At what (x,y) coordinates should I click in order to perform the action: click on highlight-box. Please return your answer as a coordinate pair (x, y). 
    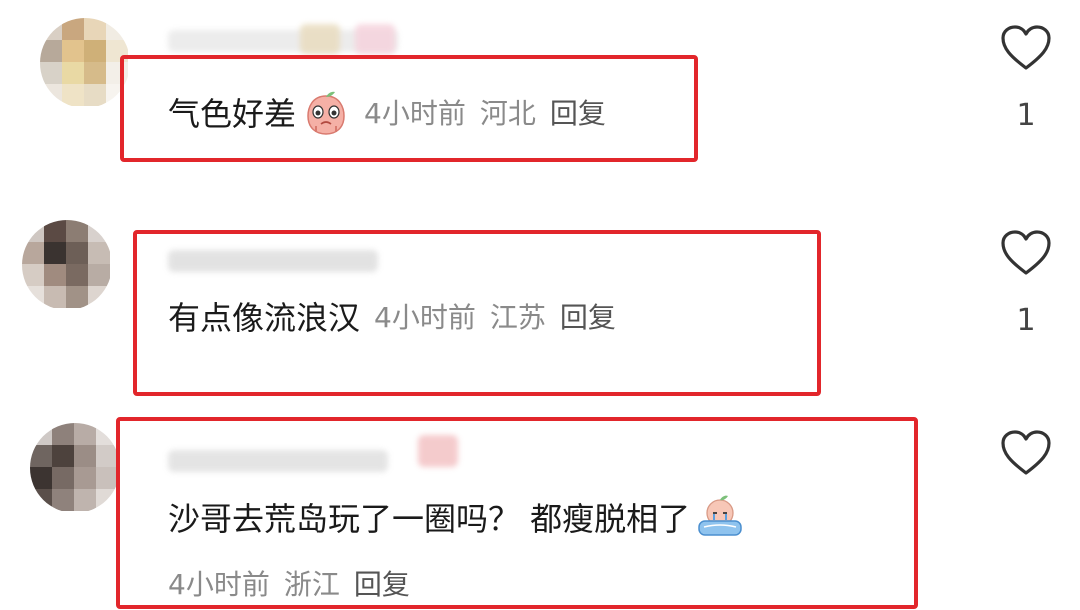
    Looking at the image, I should click on (409, 108).